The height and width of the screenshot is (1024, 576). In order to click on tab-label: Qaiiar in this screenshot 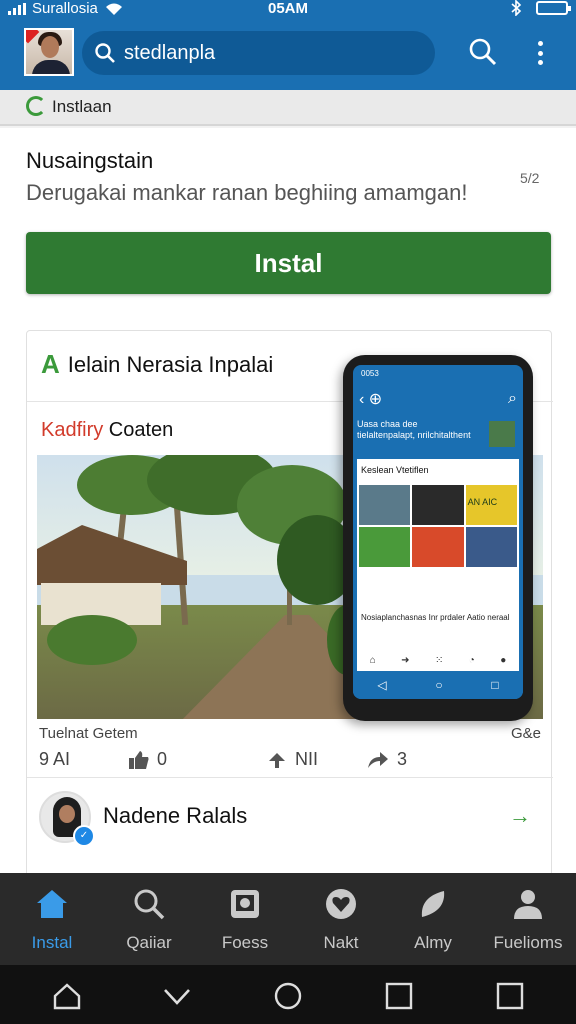, I will do `click(149, 942)`.